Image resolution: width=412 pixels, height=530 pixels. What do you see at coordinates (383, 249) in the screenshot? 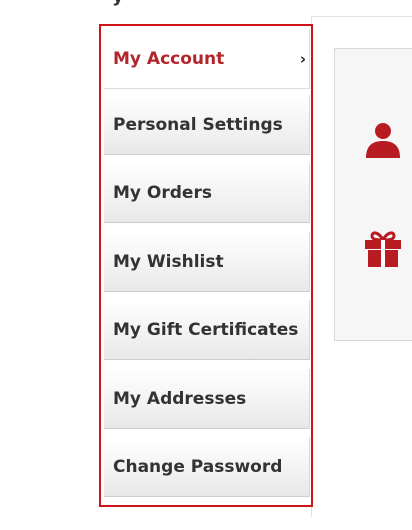
I see `gift-icon` at bounding box center [383, 249].